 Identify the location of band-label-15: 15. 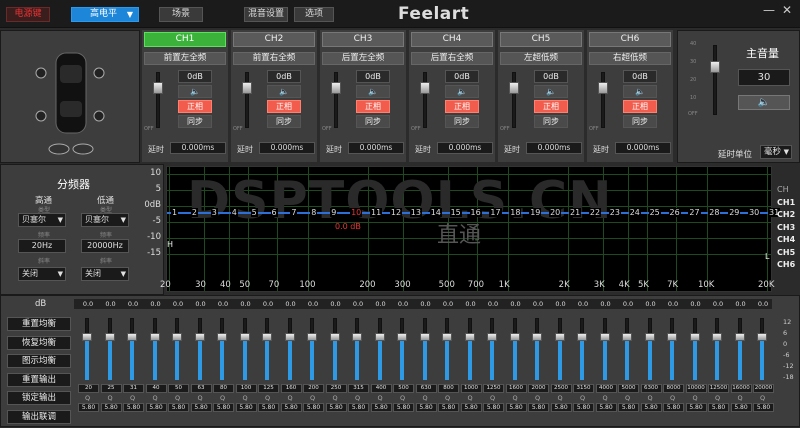
(455, 212).